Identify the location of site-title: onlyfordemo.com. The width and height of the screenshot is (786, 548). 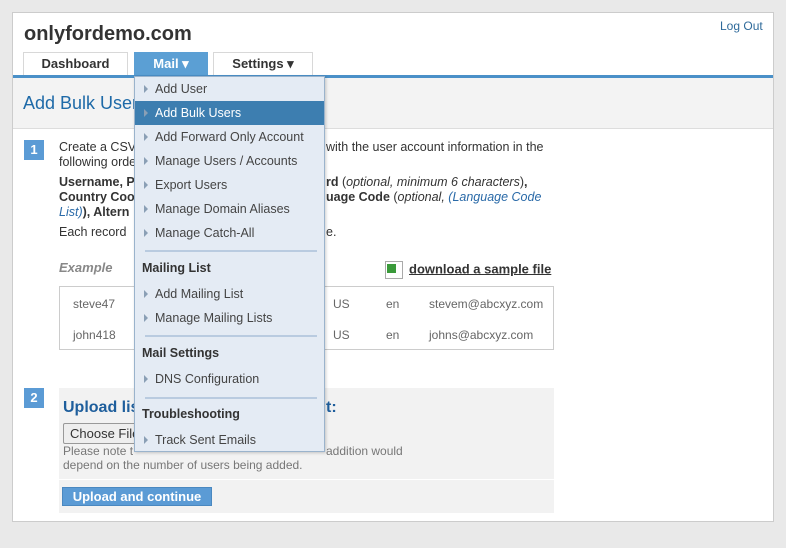
(108, 34).